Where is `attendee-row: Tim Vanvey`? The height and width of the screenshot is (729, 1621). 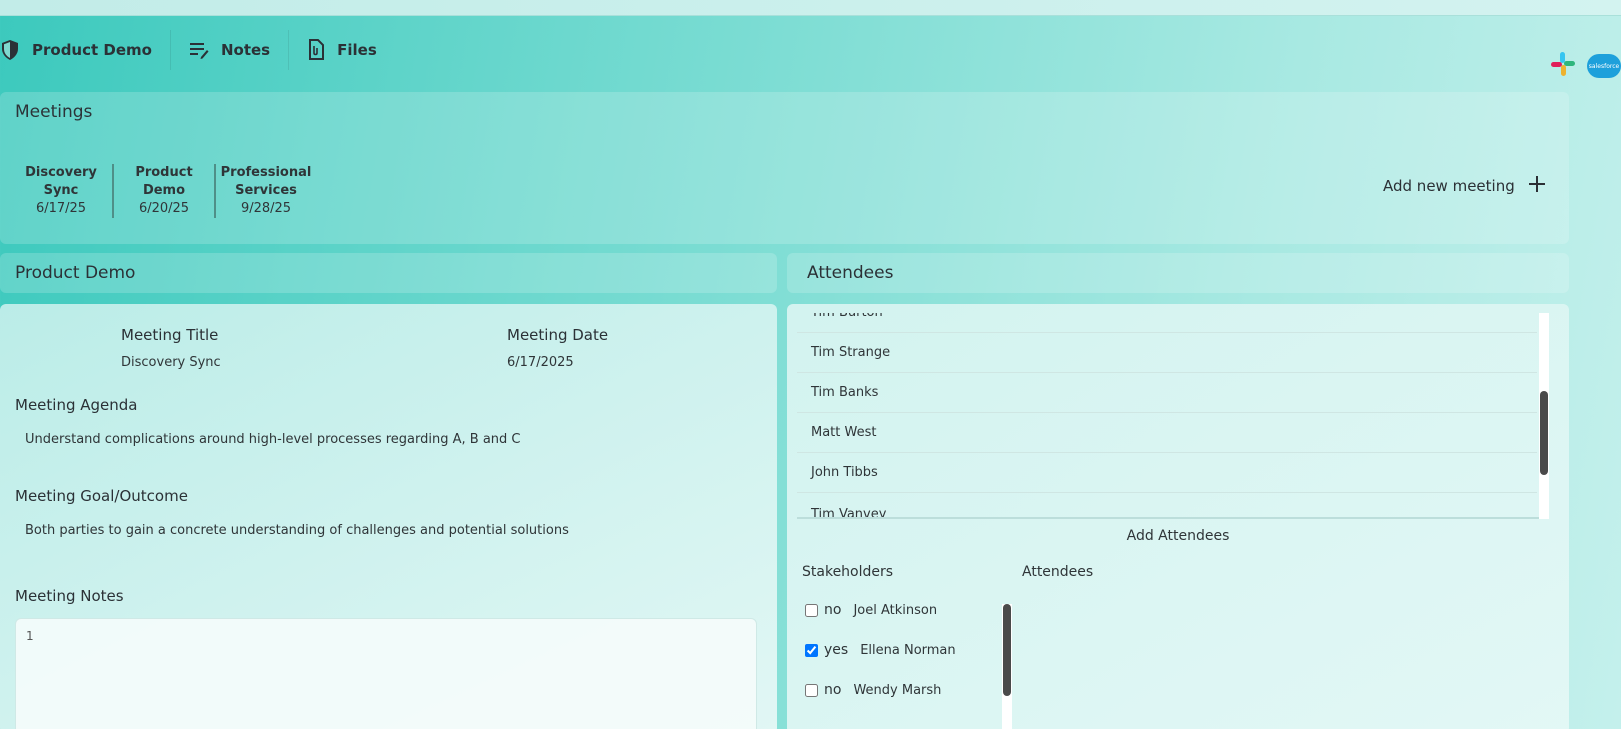 attendee-row: Tim Vanvey is located at coordinates (1167, 506).